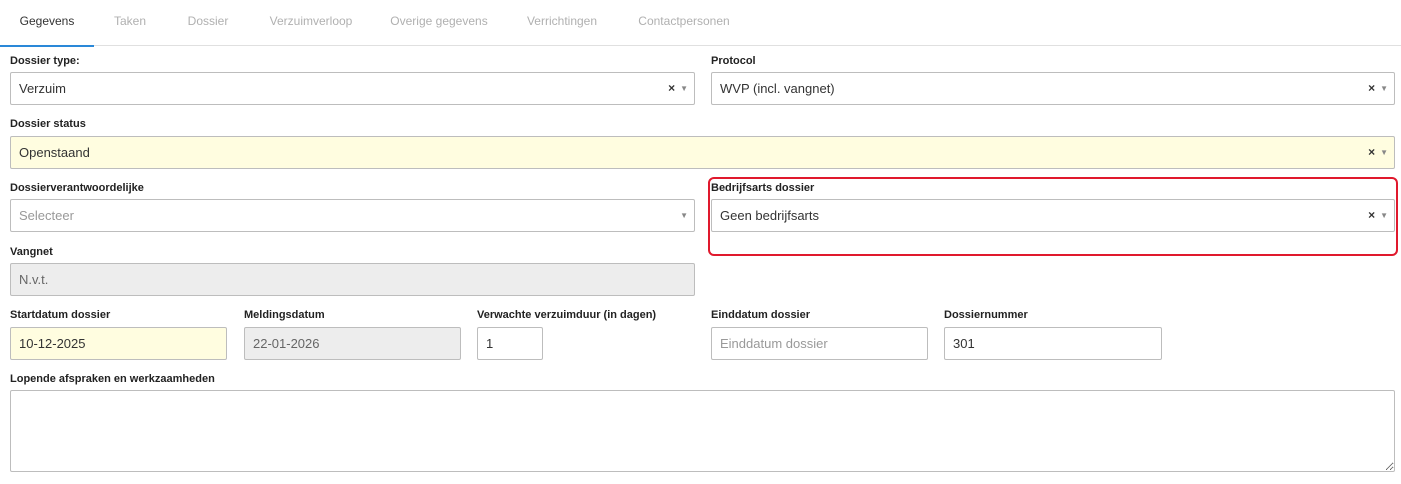 Image resolution: width=1401 pixels, height=484 pixels. I want to click on bedrijfsarts-value: Geen bedrijfsarts, so click(769, 215).